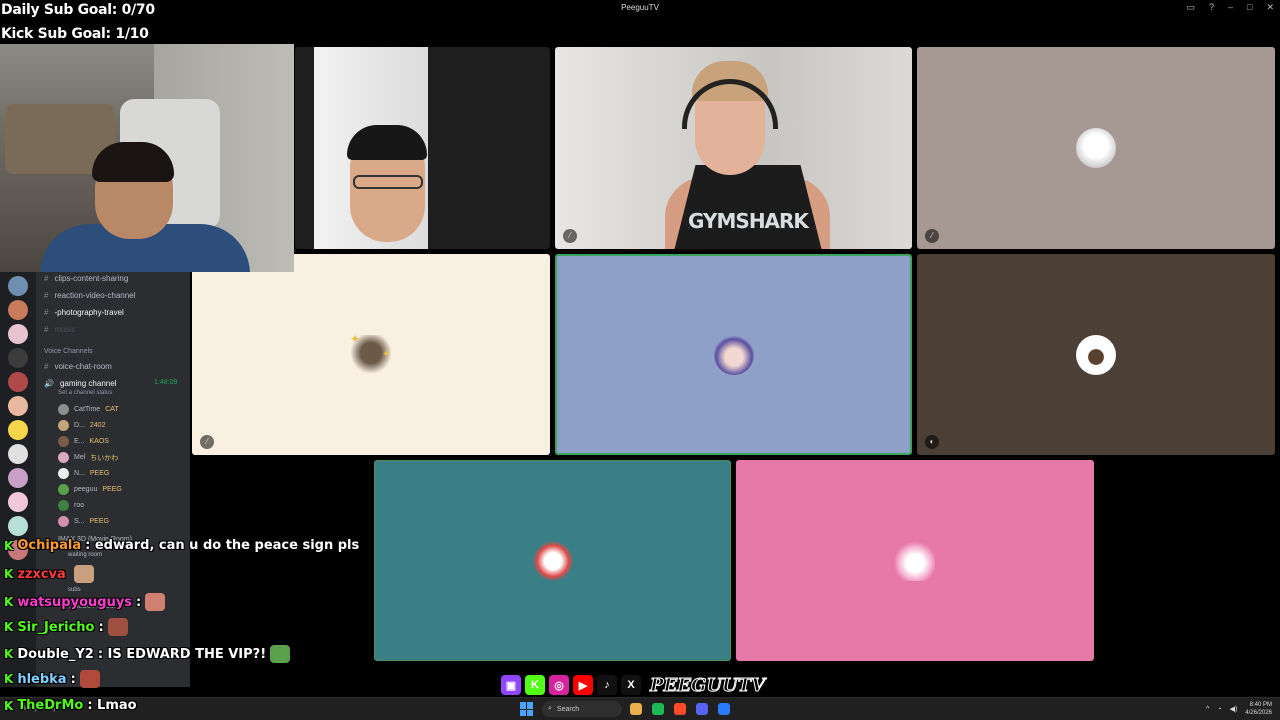  I want to click on streamer-webcam, so click(147, 158).